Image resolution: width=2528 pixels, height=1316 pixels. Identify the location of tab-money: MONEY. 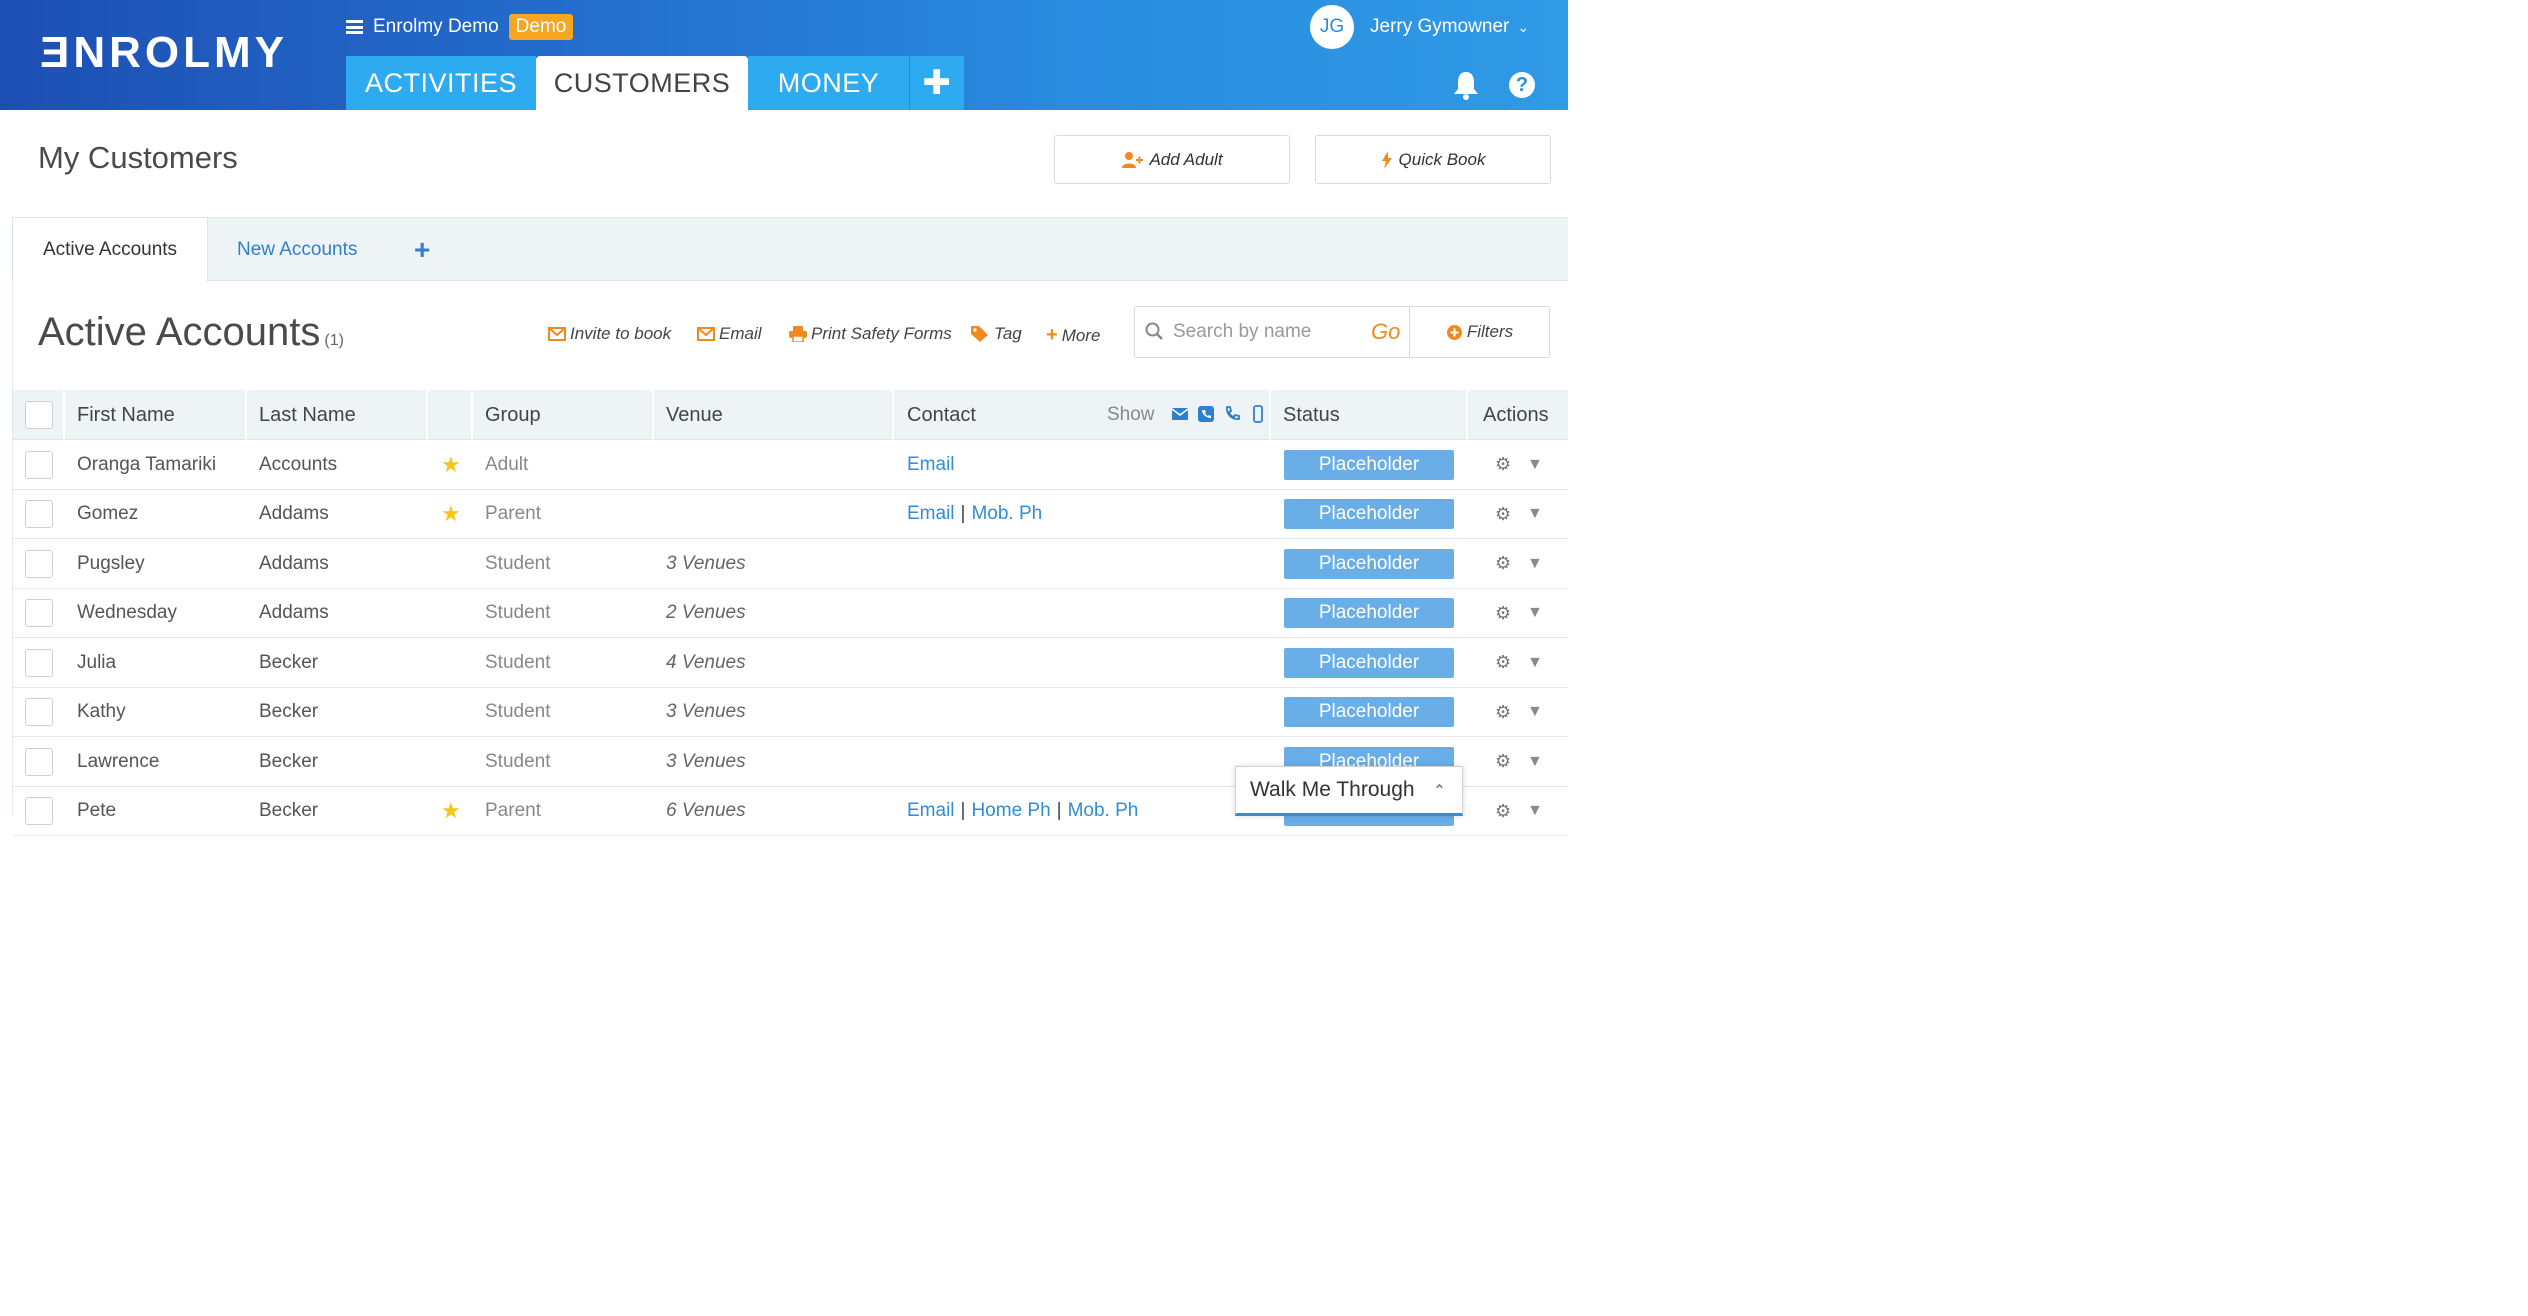
(829, 83).